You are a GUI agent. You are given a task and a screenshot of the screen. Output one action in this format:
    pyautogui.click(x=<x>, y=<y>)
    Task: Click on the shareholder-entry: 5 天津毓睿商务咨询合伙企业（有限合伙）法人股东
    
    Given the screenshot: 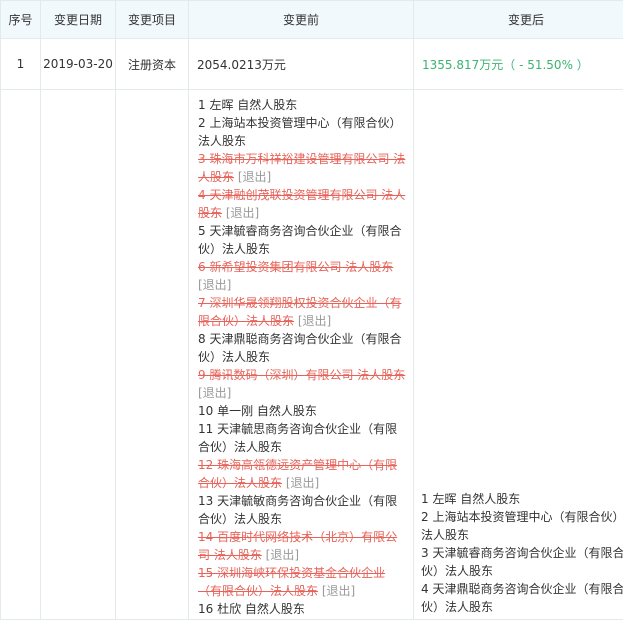 What is the action you would take?
    pyautogui.click(x=302, y=240)
    